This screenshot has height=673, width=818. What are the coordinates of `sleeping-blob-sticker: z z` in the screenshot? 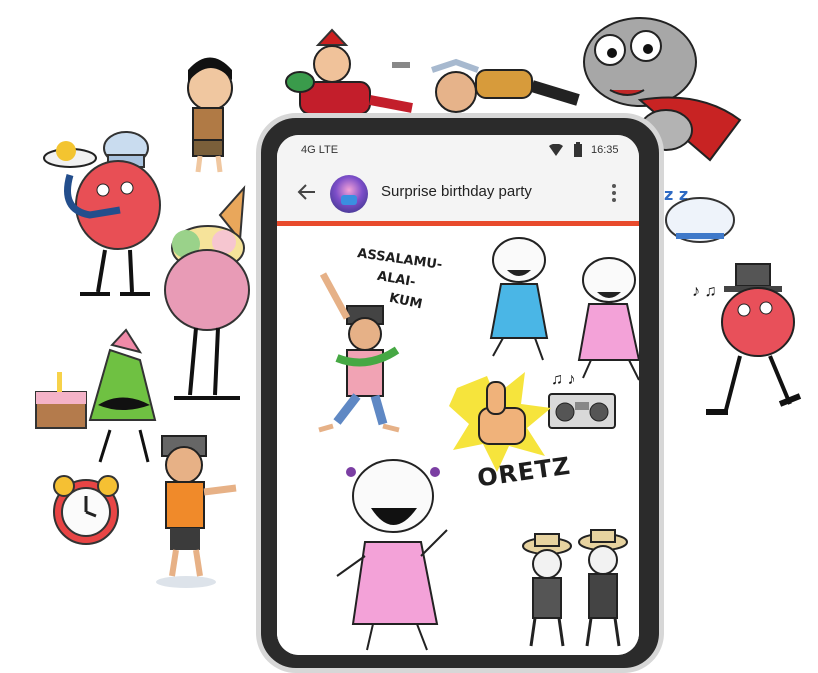 It's located at (699, 214).